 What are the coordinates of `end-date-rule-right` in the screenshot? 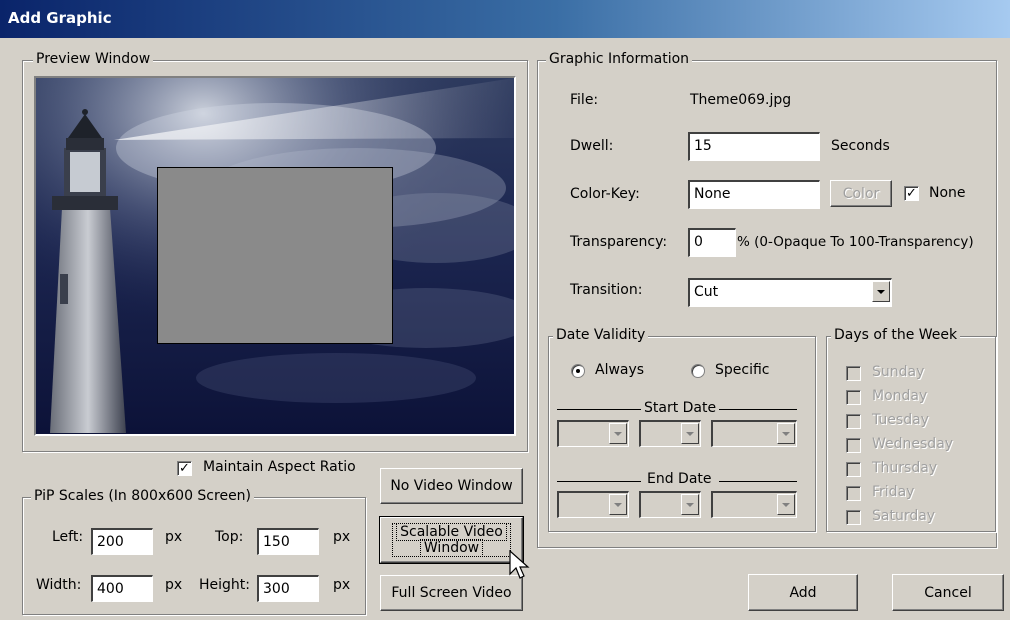 It's located at (758, 481).